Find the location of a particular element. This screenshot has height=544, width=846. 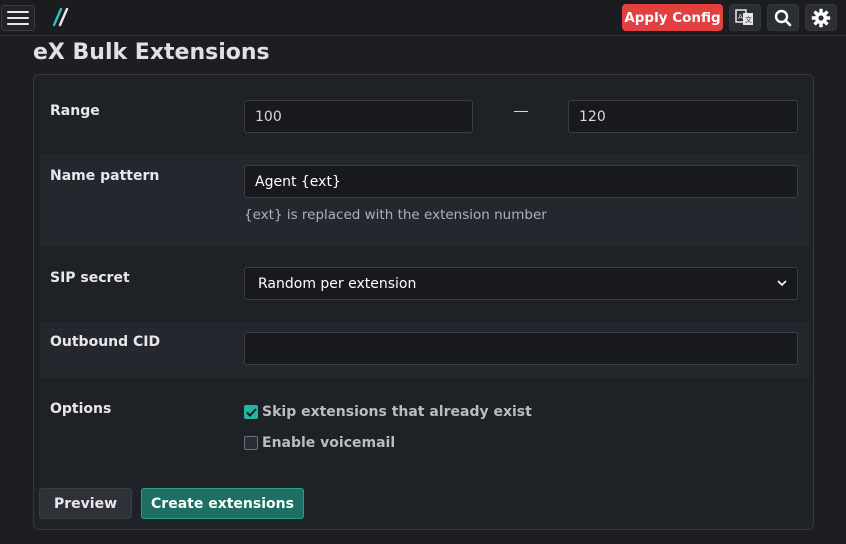

skip-existing-option: Skip extensions that already exist is located at coordinates (388, 412).